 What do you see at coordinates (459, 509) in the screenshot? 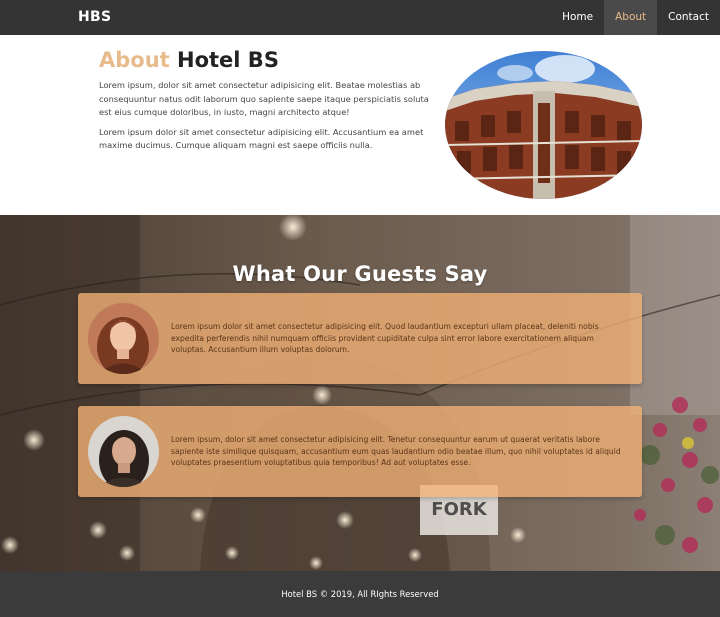
I see `svg-text: FORK` at bounding box center [459, 509].